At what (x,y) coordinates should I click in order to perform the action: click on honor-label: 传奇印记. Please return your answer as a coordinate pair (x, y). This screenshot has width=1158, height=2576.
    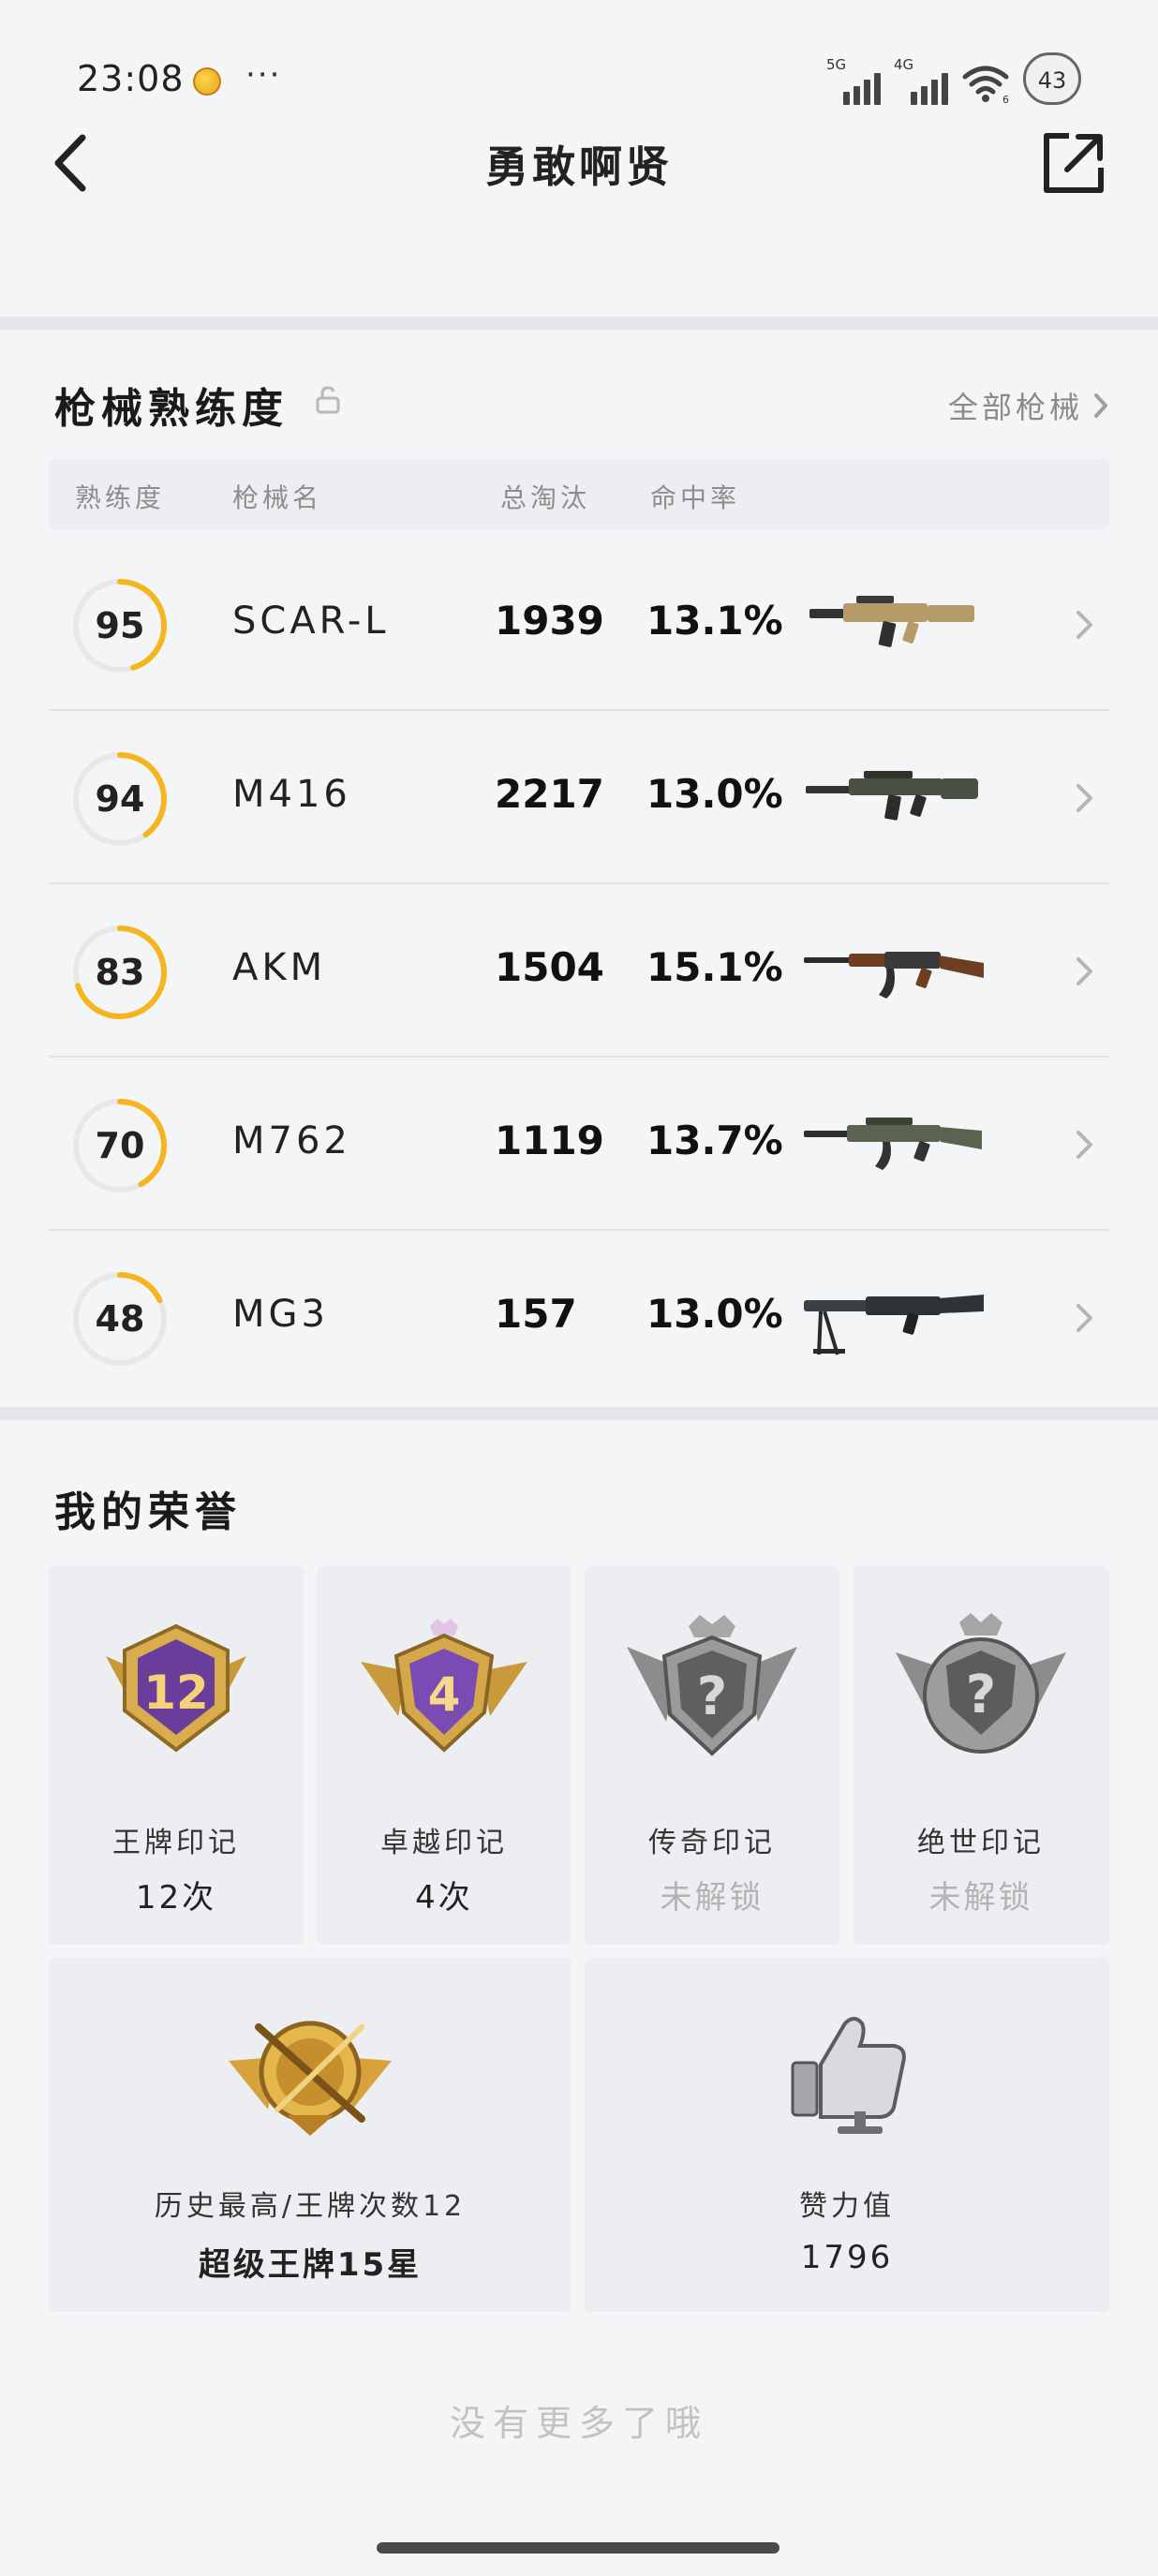
    Looking at the image, I should click on (712, 1843).